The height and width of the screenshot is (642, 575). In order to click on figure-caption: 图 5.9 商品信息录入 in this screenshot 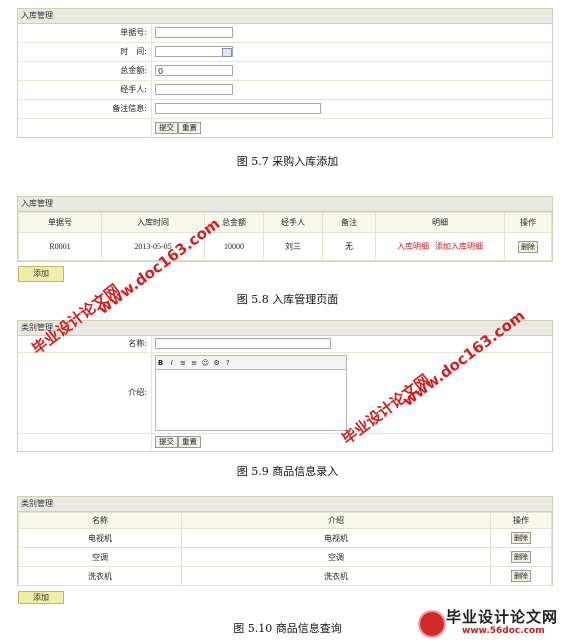, I will do `click(287, 471)`.